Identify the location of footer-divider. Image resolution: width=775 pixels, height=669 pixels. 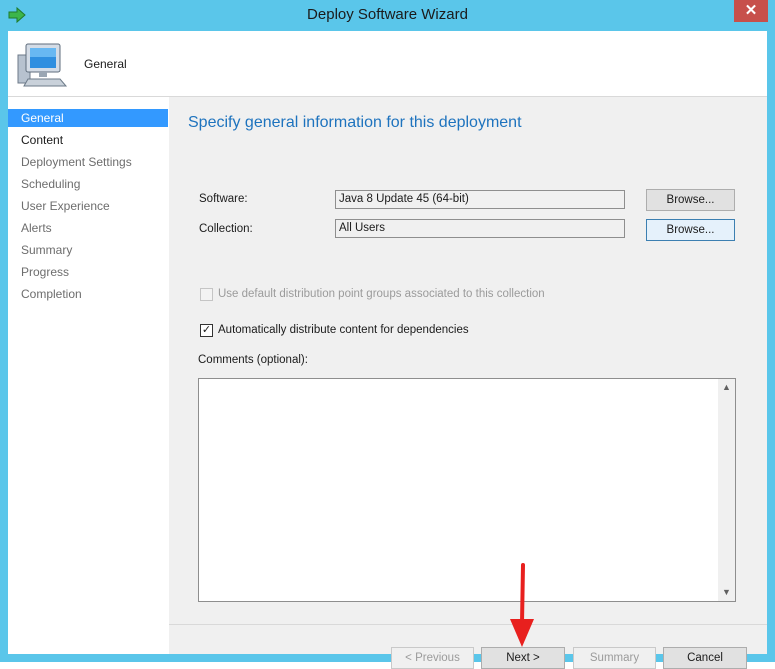
(468, 624).